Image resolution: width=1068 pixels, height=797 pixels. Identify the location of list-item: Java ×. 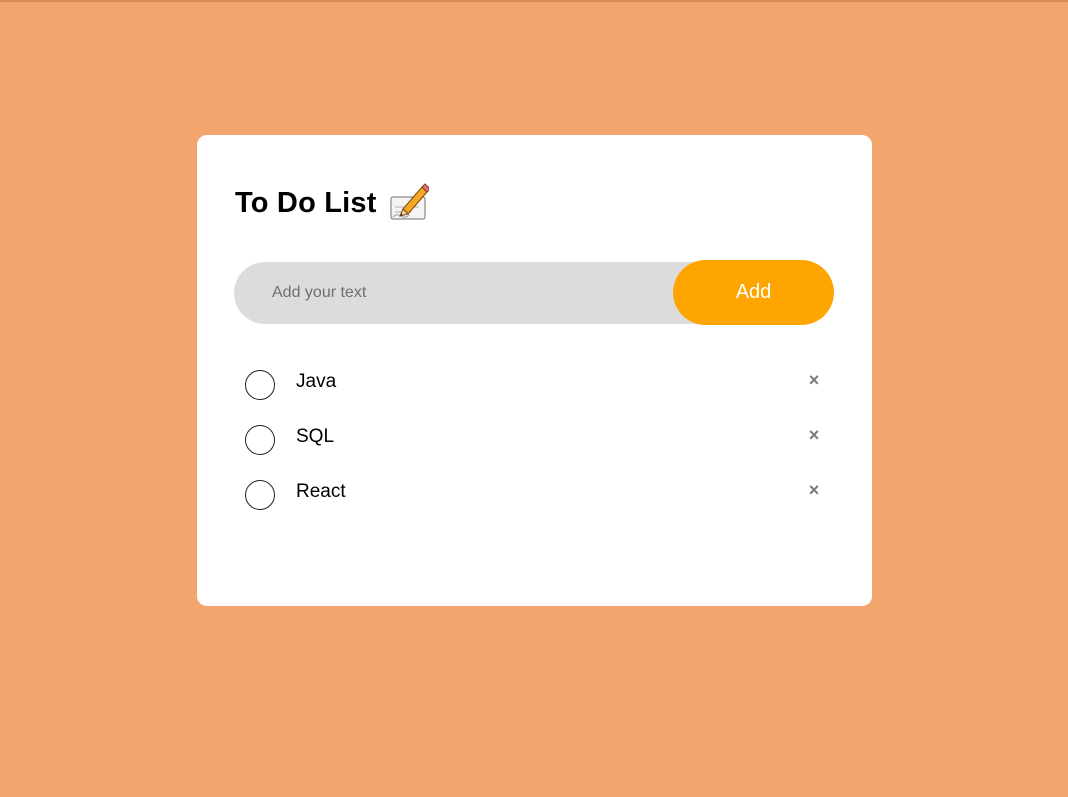
(540, 390).